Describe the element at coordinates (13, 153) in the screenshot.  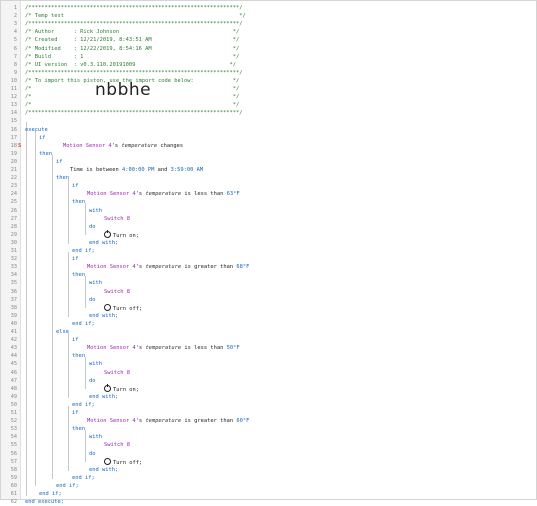
I see `line-number: 19` at that location.